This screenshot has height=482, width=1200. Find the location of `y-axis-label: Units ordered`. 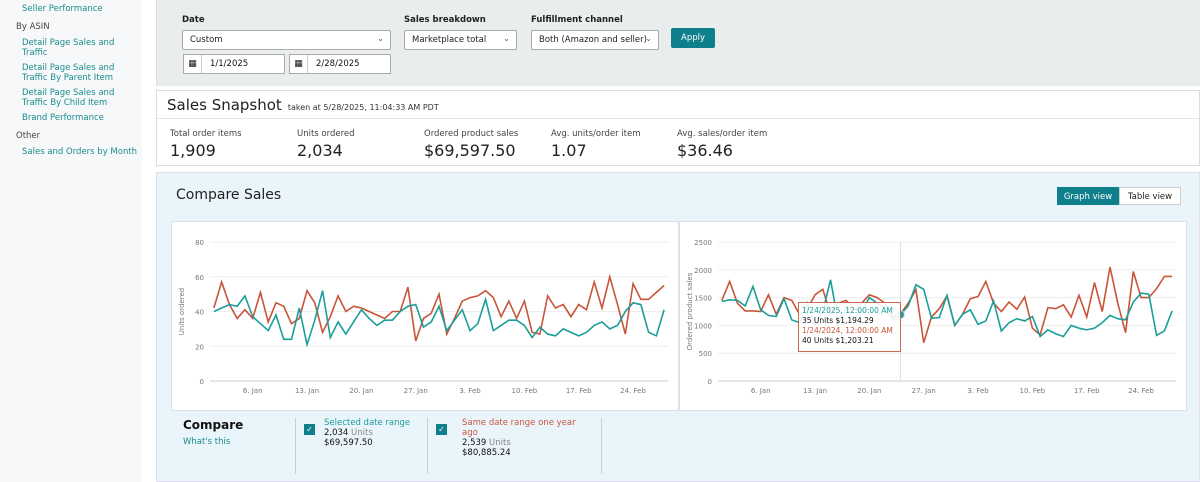

y-axis-label: Units ordered is located at coordinates (182, 311).